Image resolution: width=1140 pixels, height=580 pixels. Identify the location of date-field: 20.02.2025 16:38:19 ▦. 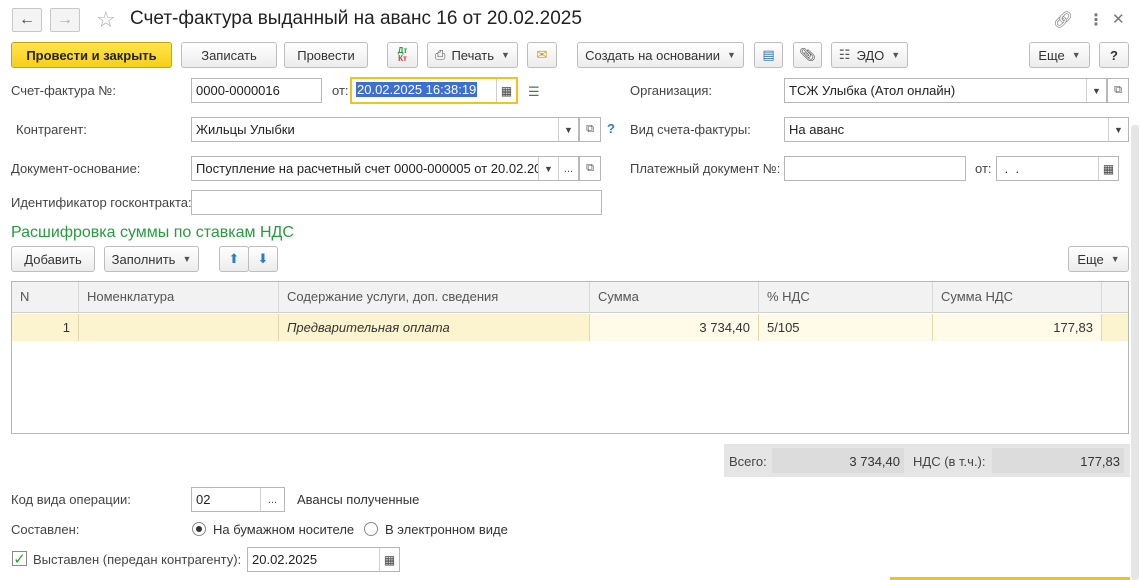
(434, 90).